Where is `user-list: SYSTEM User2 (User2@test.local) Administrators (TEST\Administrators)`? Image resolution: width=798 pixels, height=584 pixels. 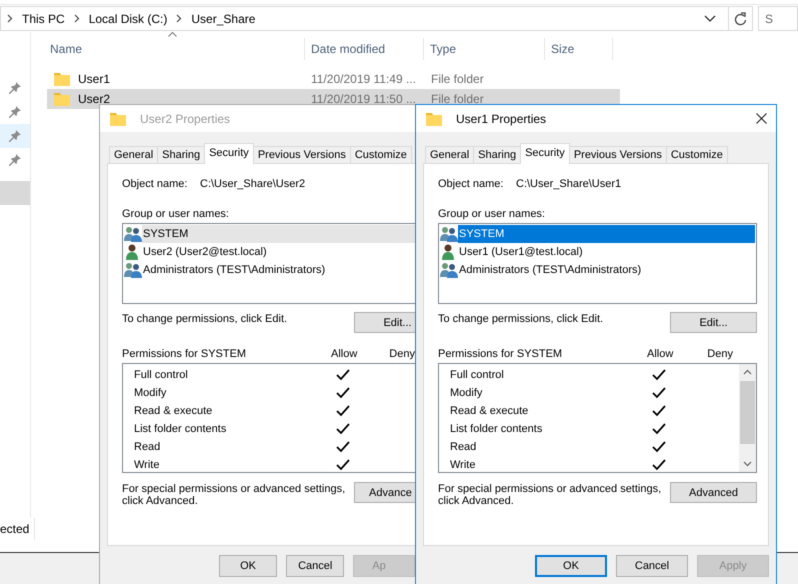 user-list: SYSTEM User2 (User2@test.local) Administrators (TEST\Administrators) is located at coordinates (268, 263).